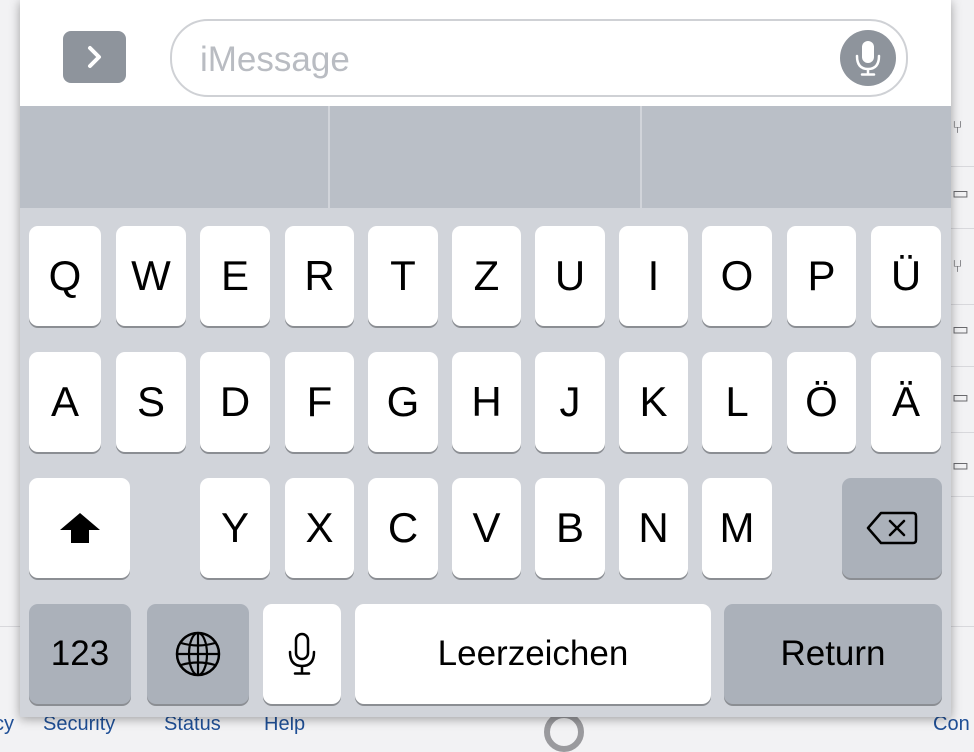 The height and width of the screenshot is (752, 974). I want to click on key-label: D, so click(235, 401).